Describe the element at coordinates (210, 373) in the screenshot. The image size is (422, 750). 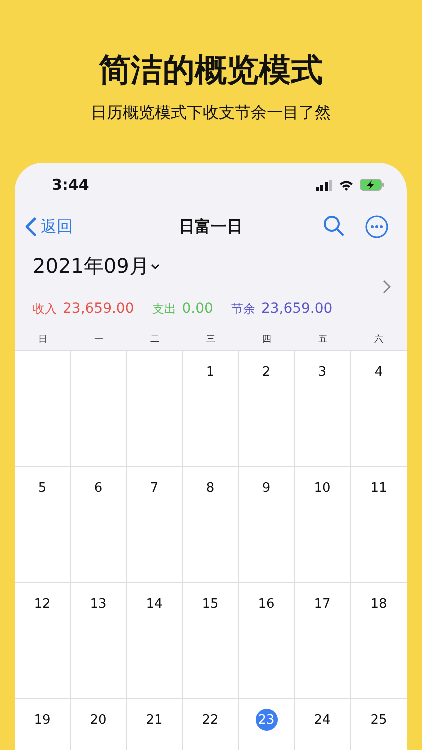
I see `day-number: 1` at that location.